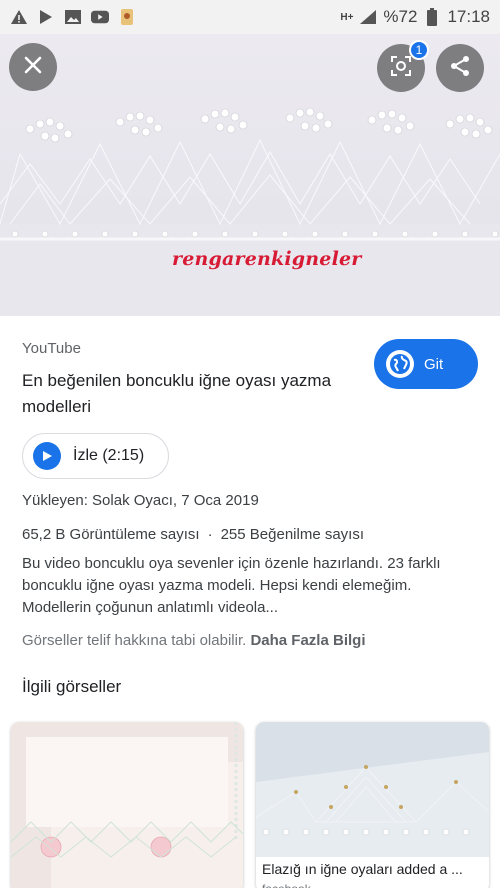 The width and height of the screenshot is (500, 888). I want to click on battery-level: %72, so click(400, 16).